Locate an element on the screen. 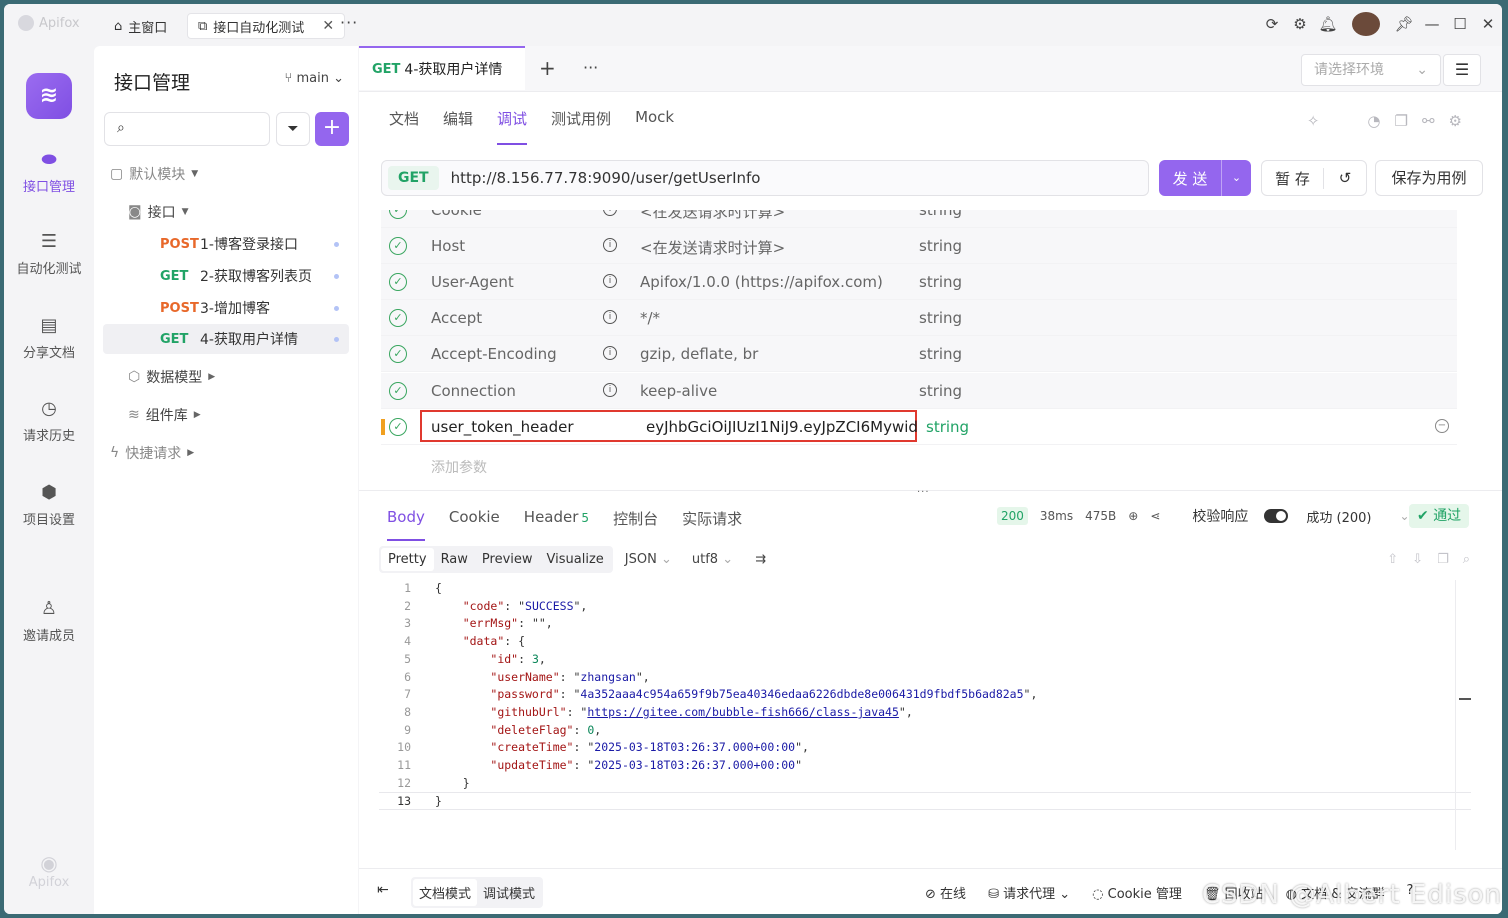  tab-console: 控制台 is located at coordinates (635, 523).